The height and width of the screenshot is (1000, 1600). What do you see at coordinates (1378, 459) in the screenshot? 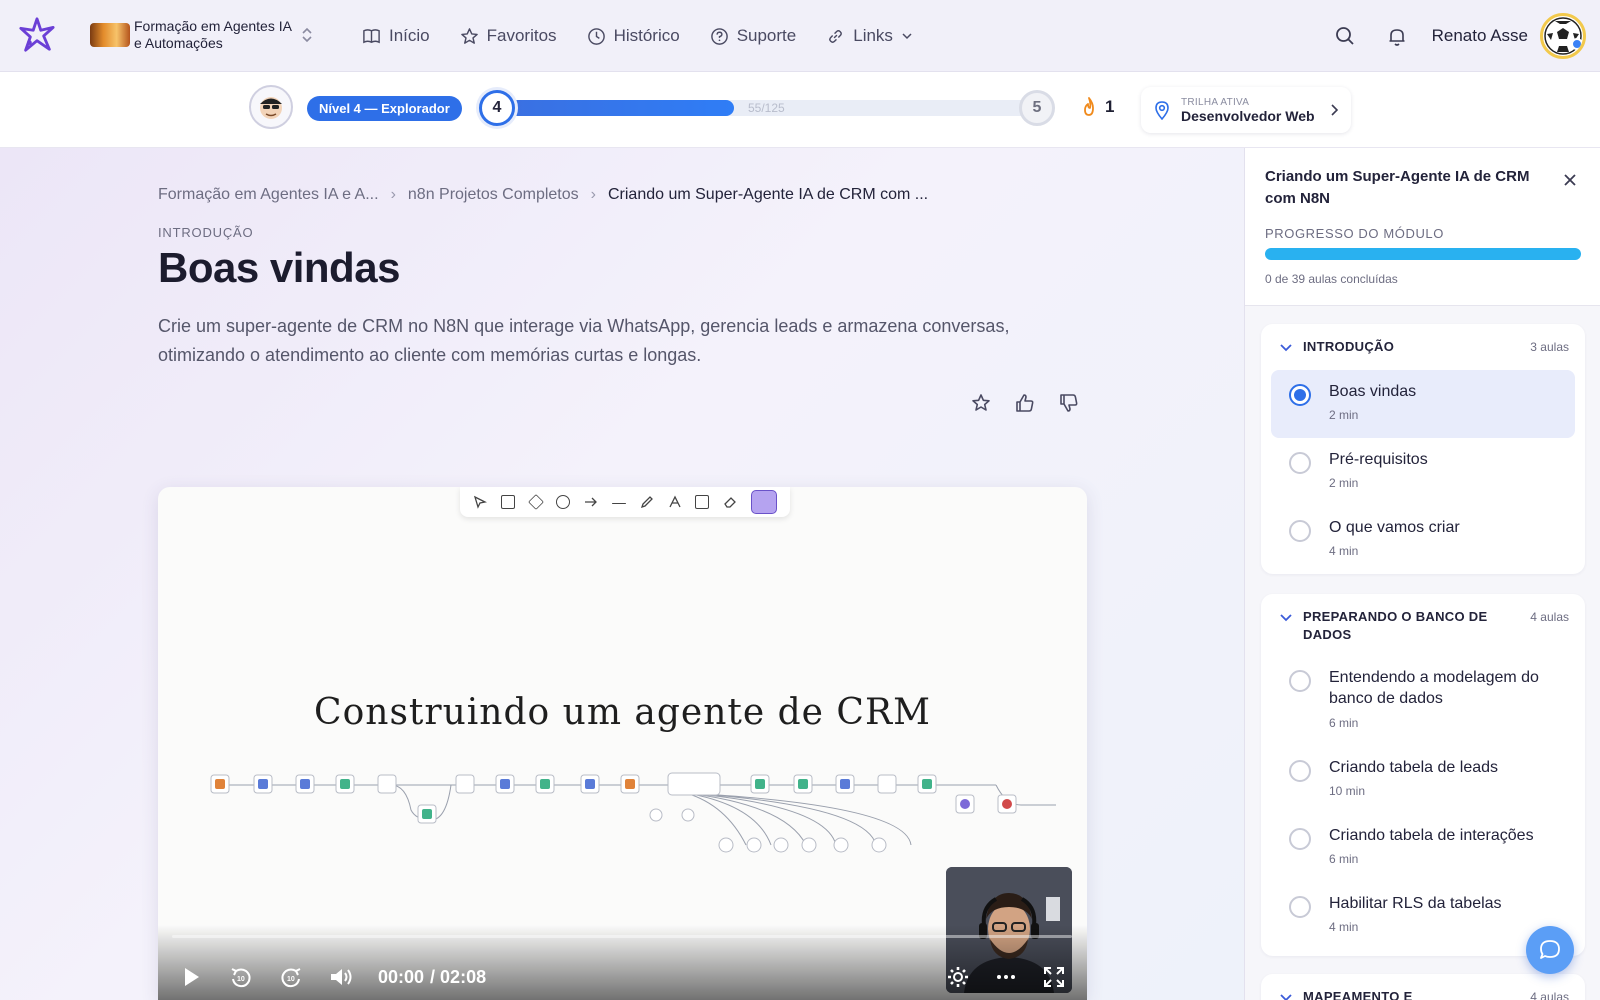
I see `lesson-name: Pré-requisitos` at bounding box center [1378, 459].